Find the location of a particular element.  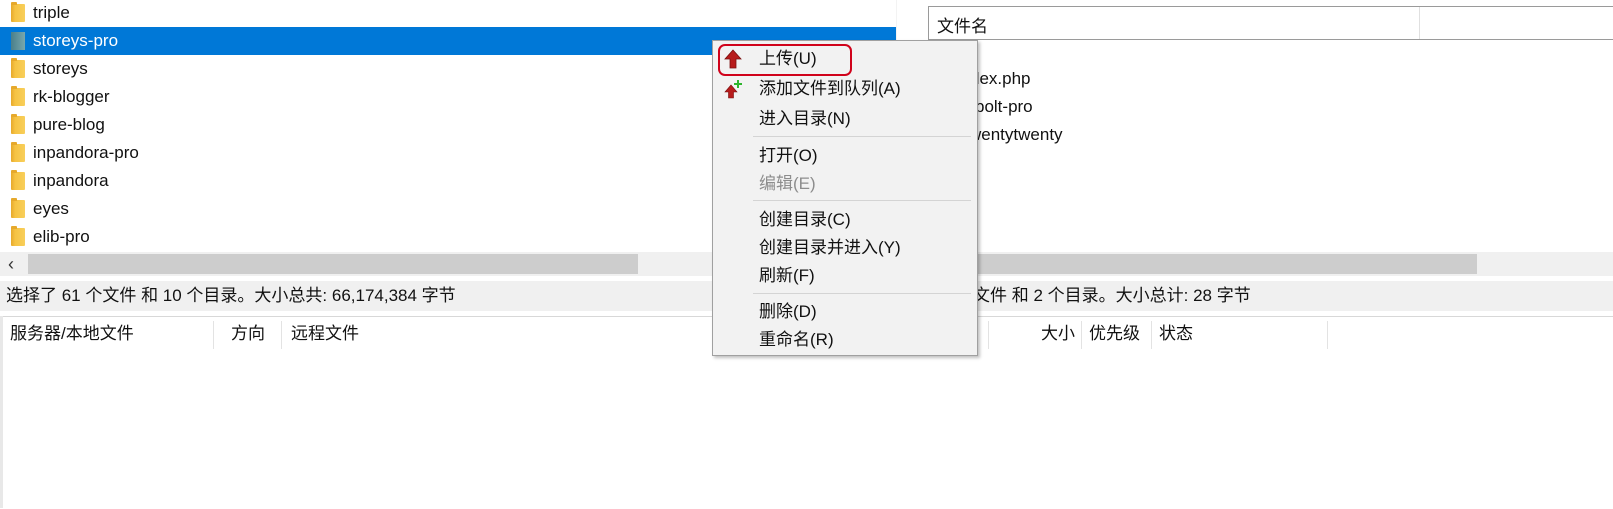

menu-item-label: 删除(D) is located at coordinates (788, 311).